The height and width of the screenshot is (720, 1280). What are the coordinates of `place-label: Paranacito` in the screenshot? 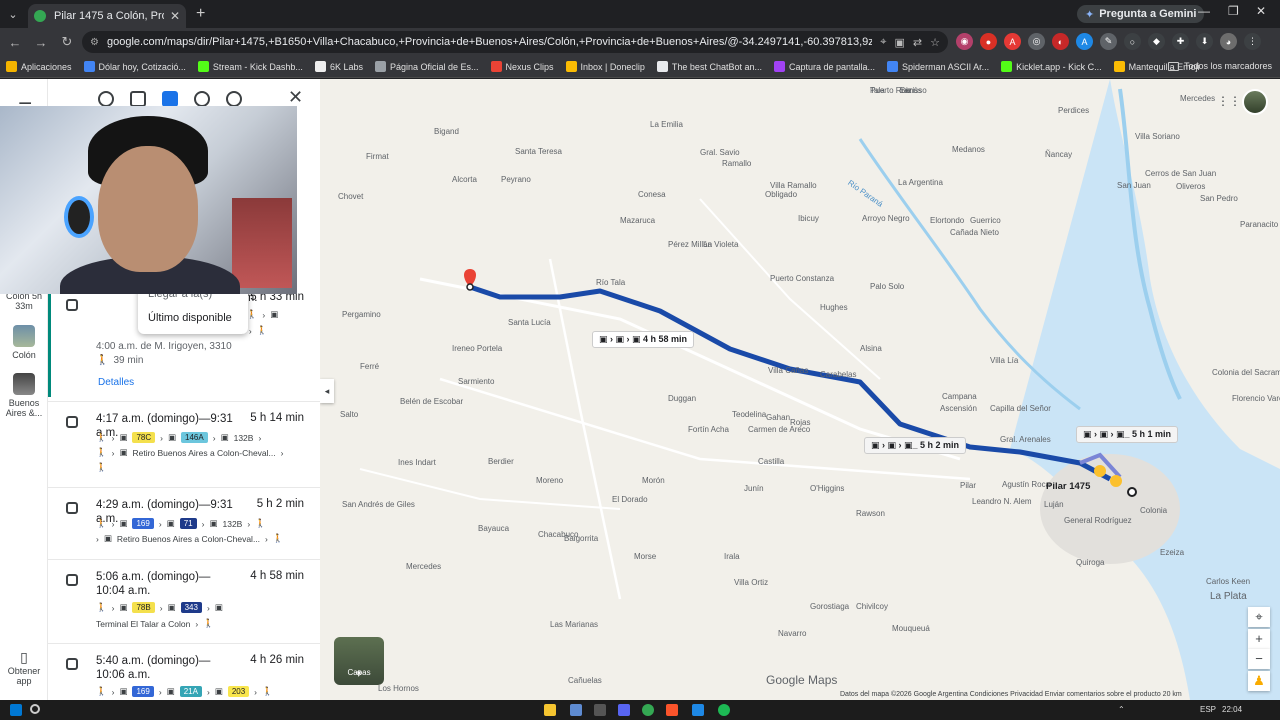 It's located at (1259, 224).